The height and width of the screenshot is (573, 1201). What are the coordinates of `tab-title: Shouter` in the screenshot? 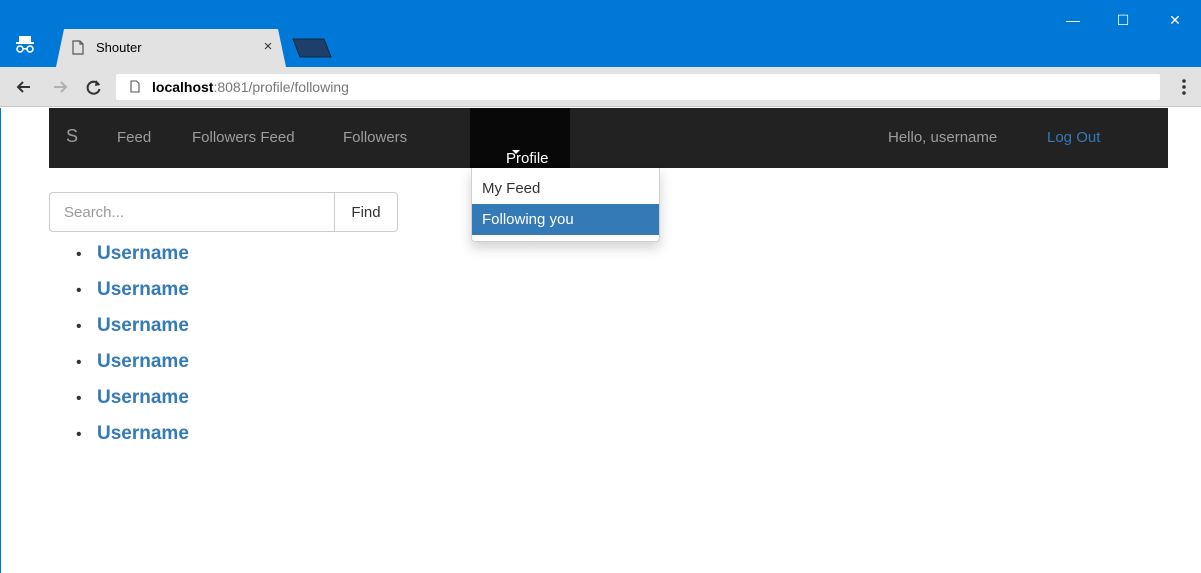 It's located at (119, 47).